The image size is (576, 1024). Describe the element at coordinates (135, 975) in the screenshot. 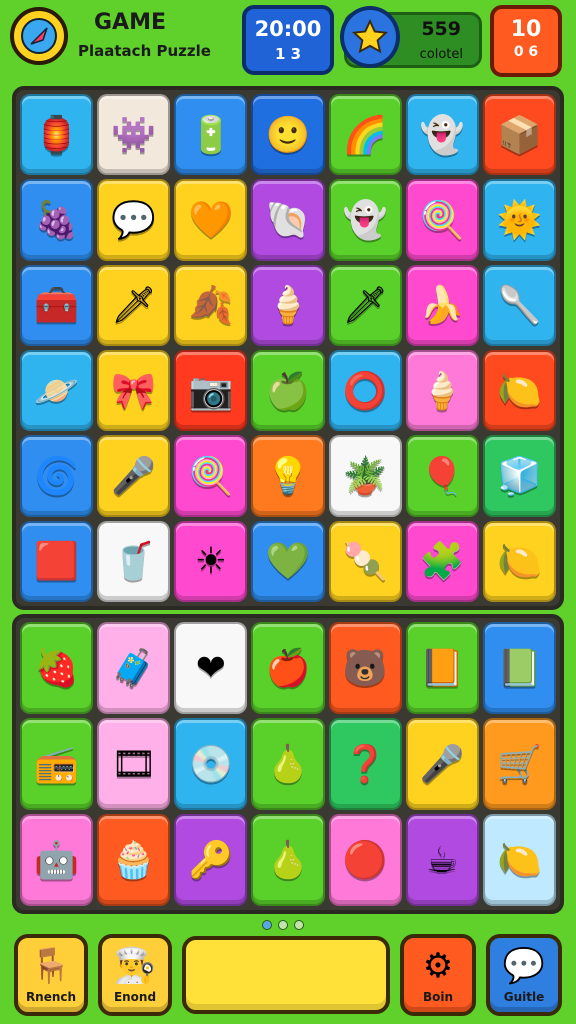

I see `footer-button-2: 👨‍🍳 Enond` at that location.